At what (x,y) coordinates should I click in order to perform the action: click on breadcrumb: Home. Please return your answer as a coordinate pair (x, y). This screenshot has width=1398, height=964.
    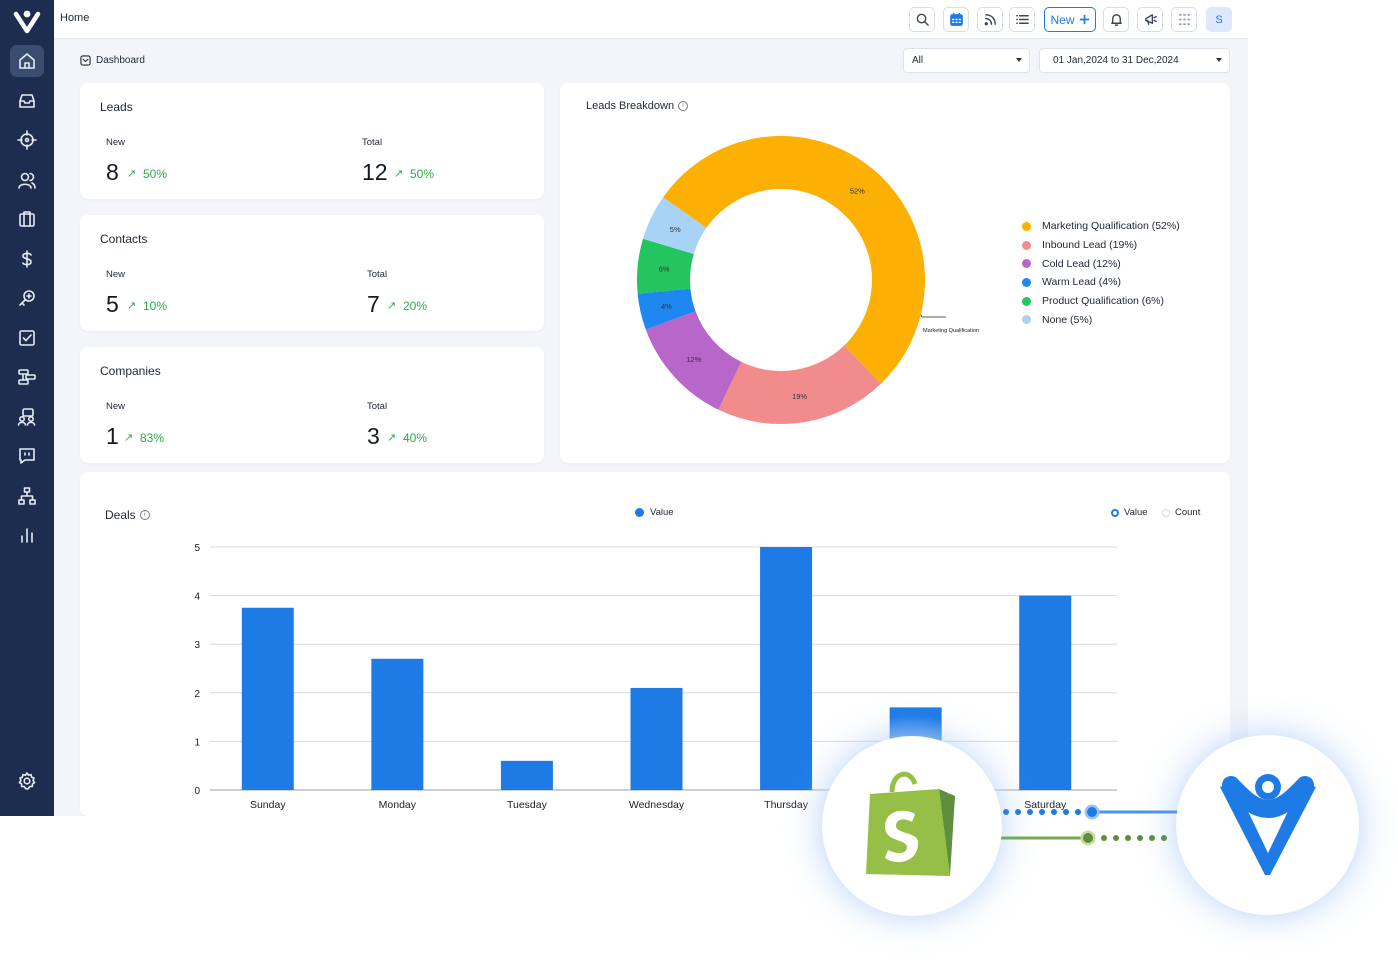
    Looking at the image, I should click on (75, 18).